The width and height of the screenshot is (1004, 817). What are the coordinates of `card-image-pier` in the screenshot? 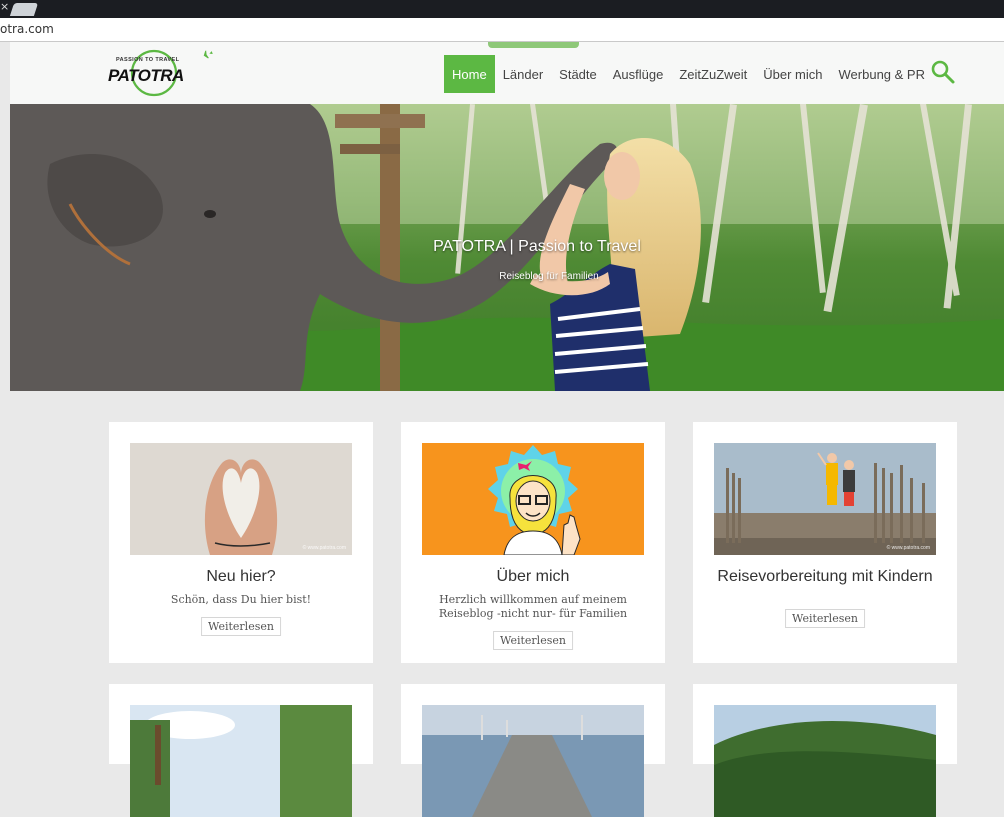 It's located at (533, 761).